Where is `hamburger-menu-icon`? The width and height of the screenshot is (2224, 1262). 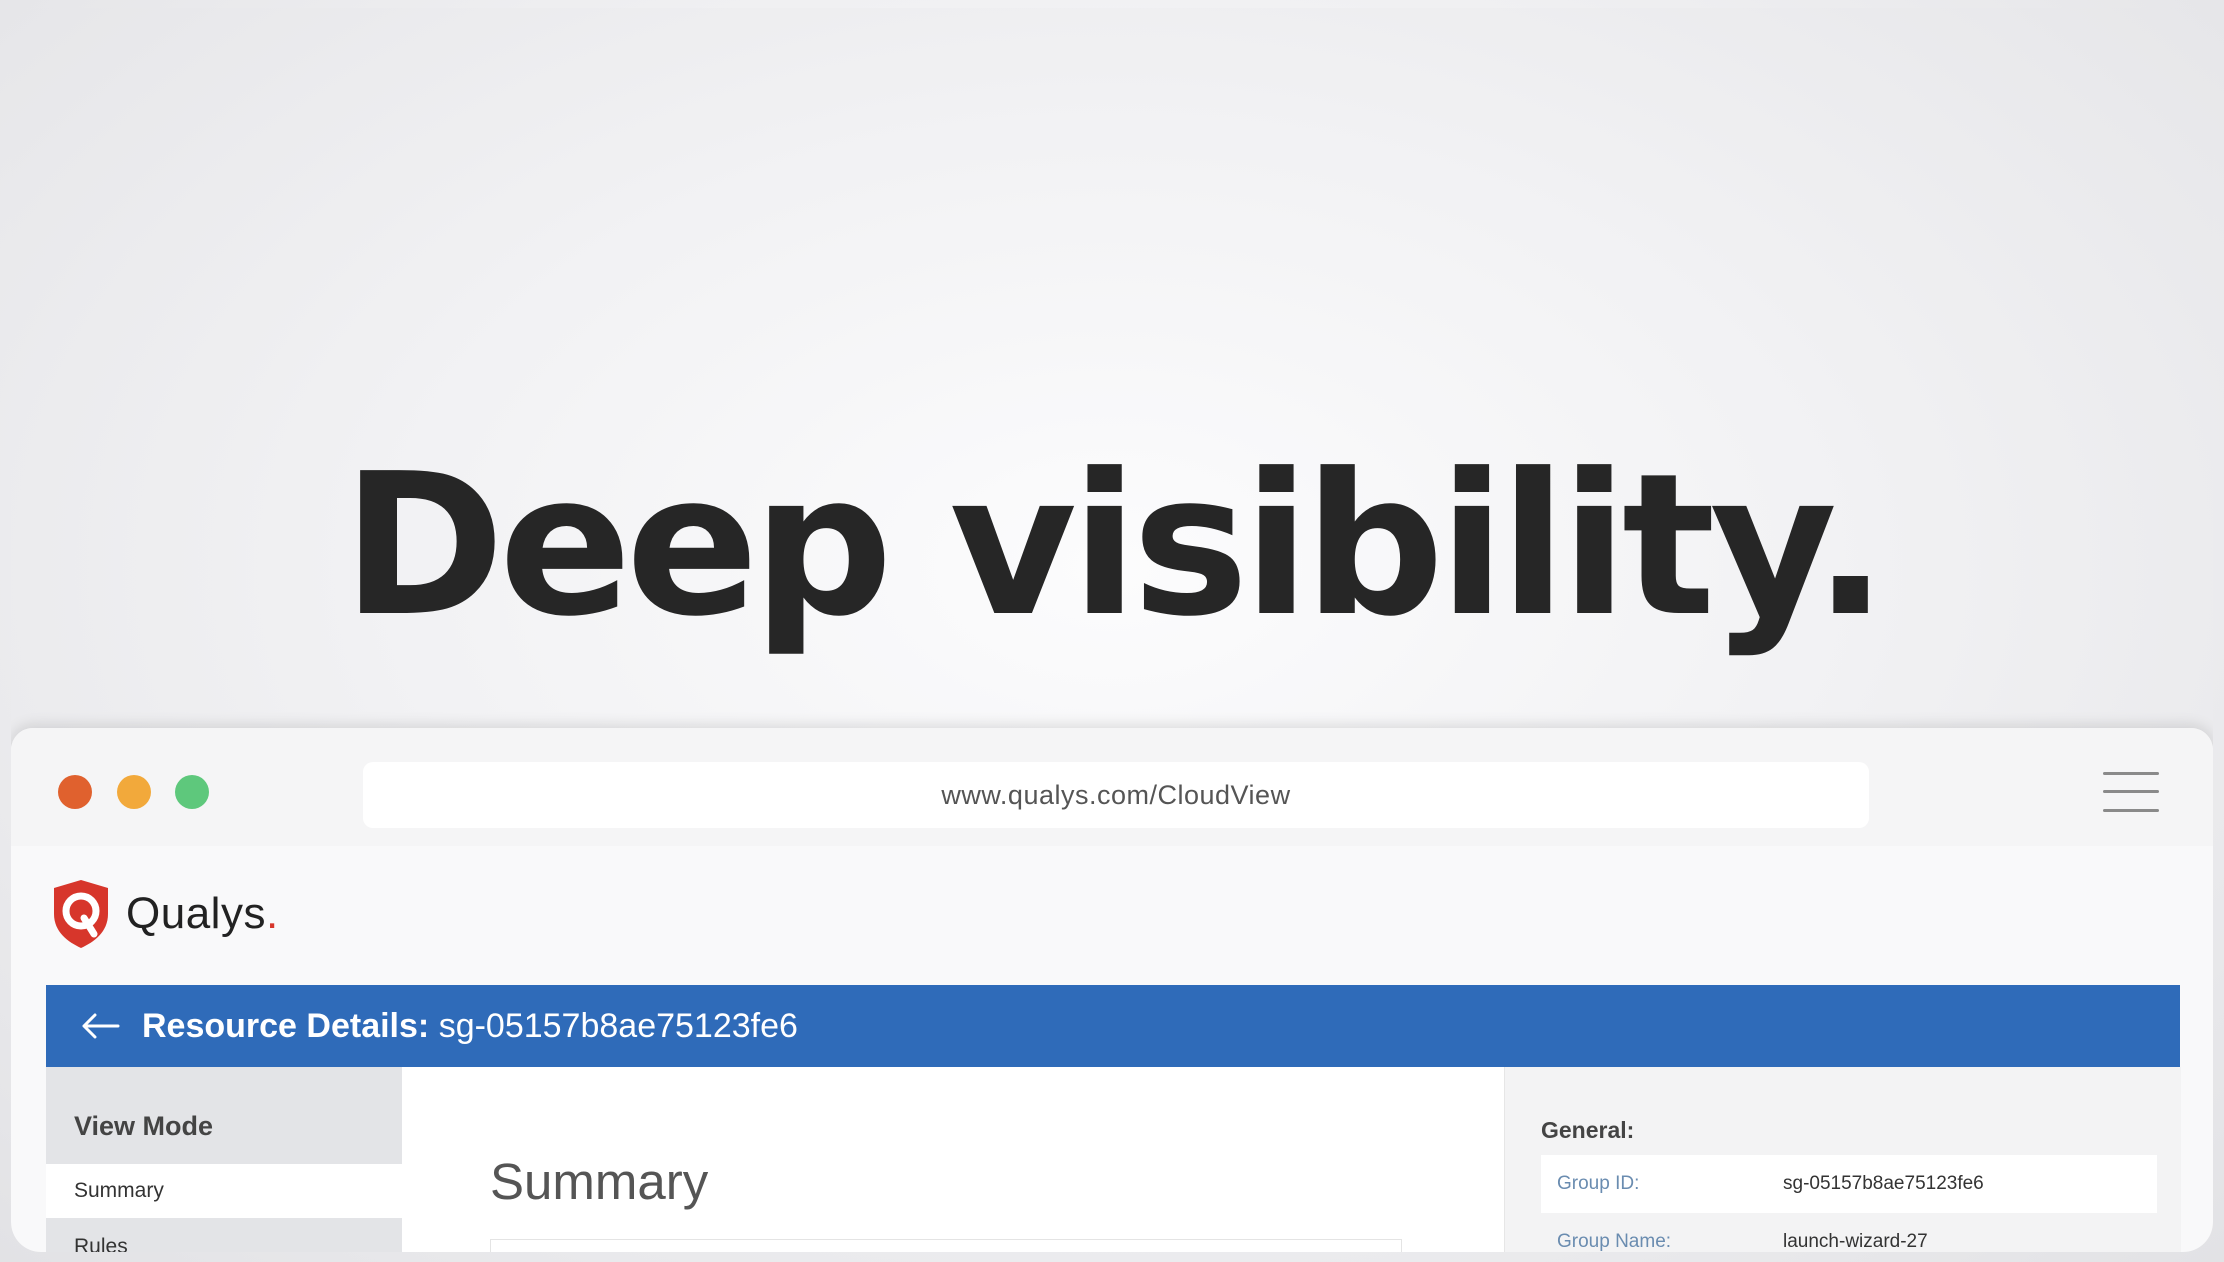 hamburger-menu-icon is located at coordinates (2131, 792).